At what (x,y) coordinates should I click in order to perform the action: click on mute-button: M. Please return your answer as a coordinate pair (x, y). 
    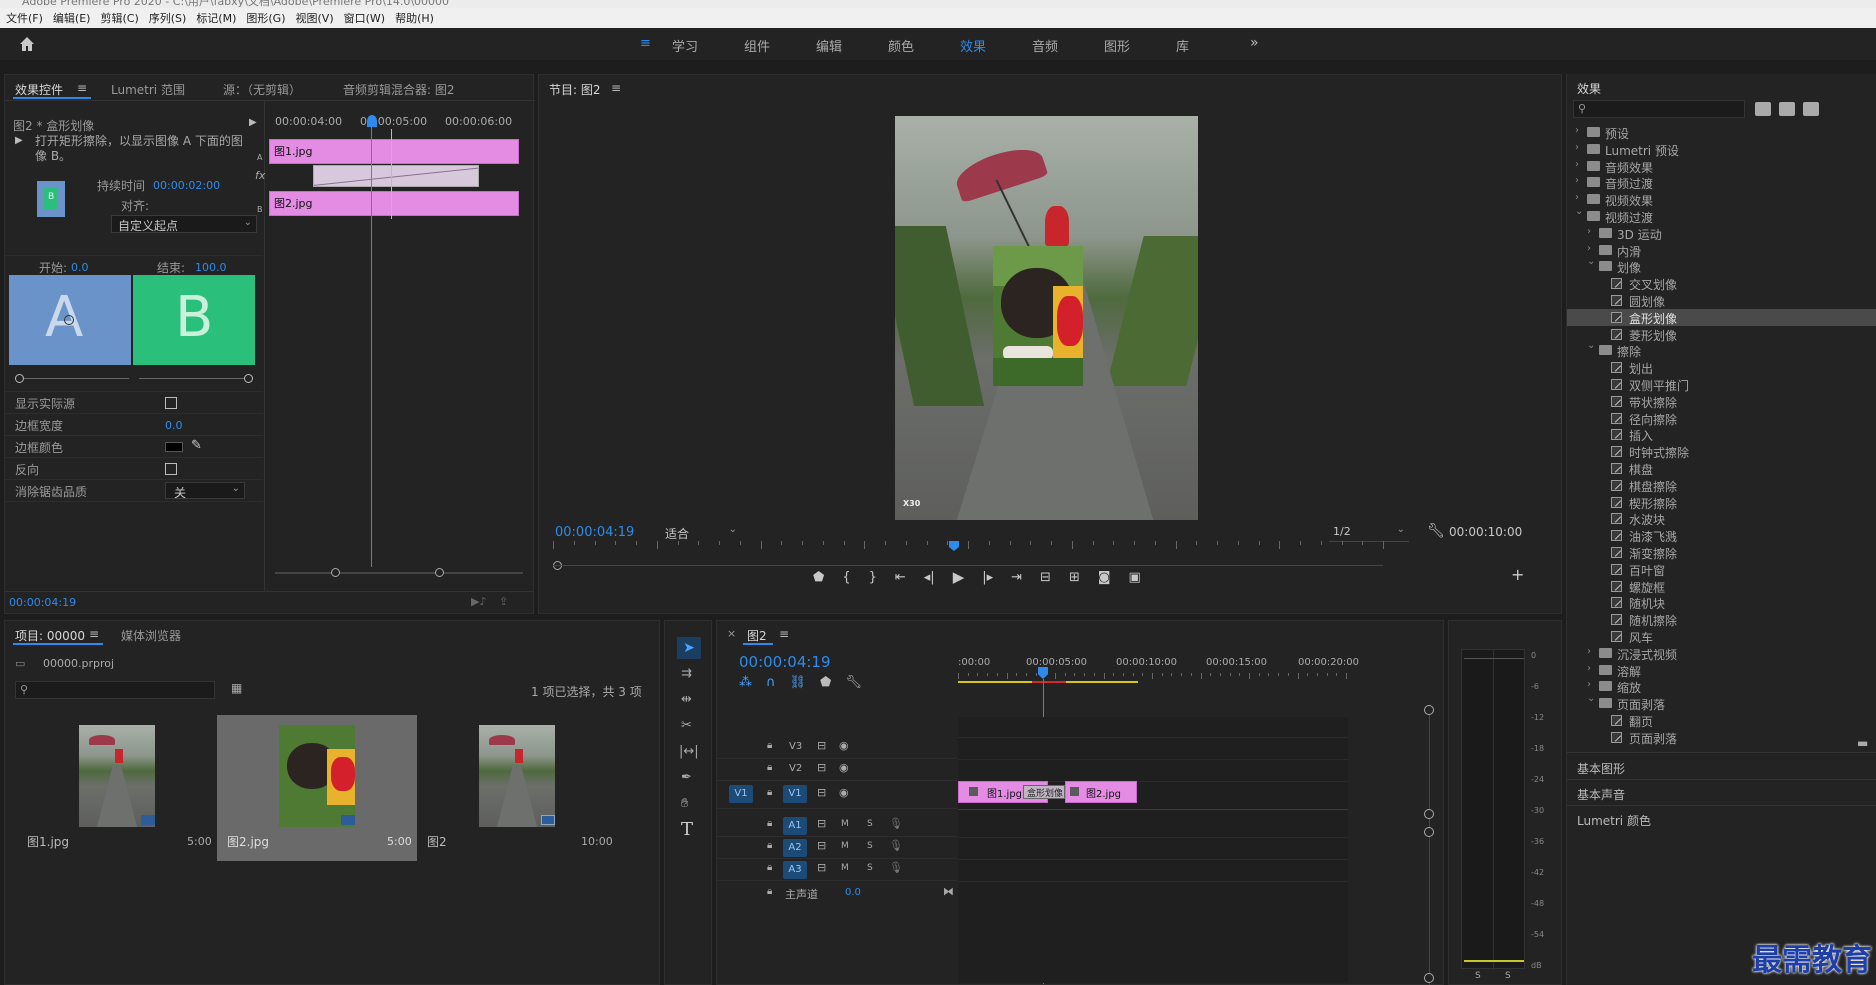
    Looking at the image, I should click on (845, 846).